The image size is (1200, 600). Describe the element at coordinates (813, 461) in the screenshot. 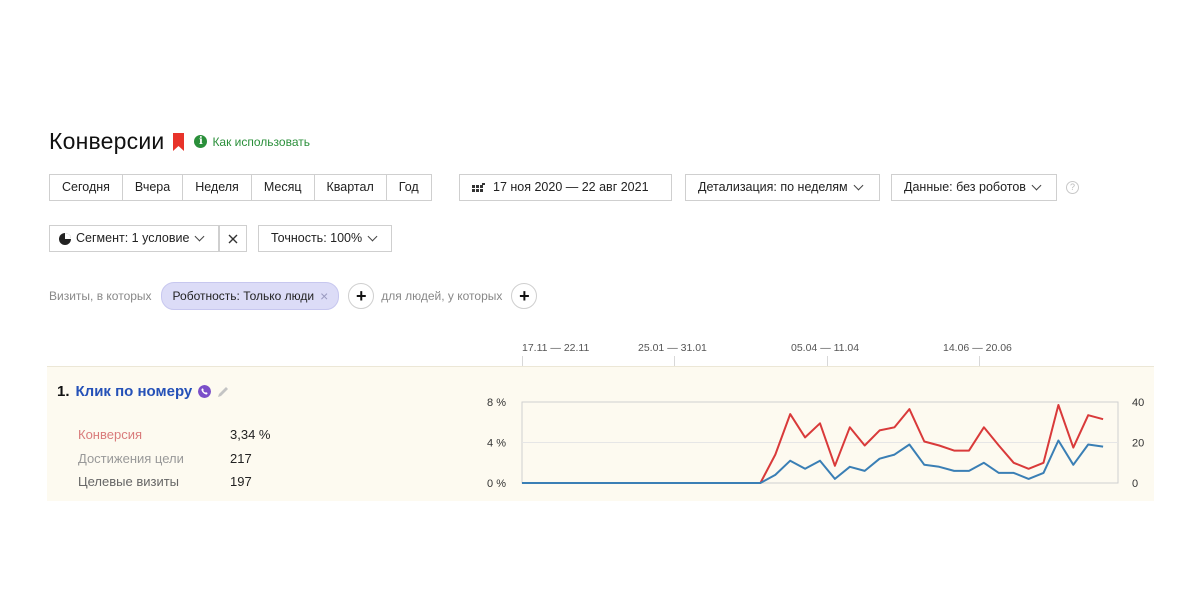

I see `target-visits-series-line` at that location.